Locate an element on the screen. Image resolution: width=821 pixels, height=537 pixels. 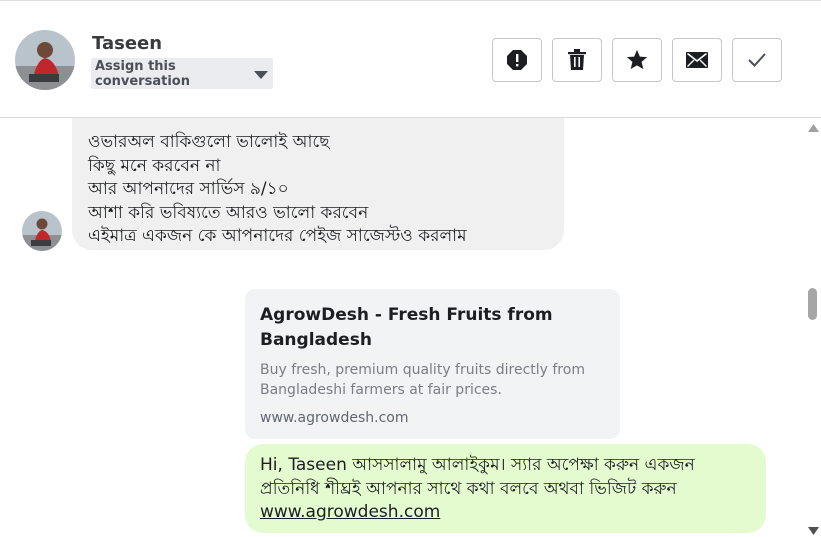
scroll-up-arrow-icon is located at coordinates (813, 128).